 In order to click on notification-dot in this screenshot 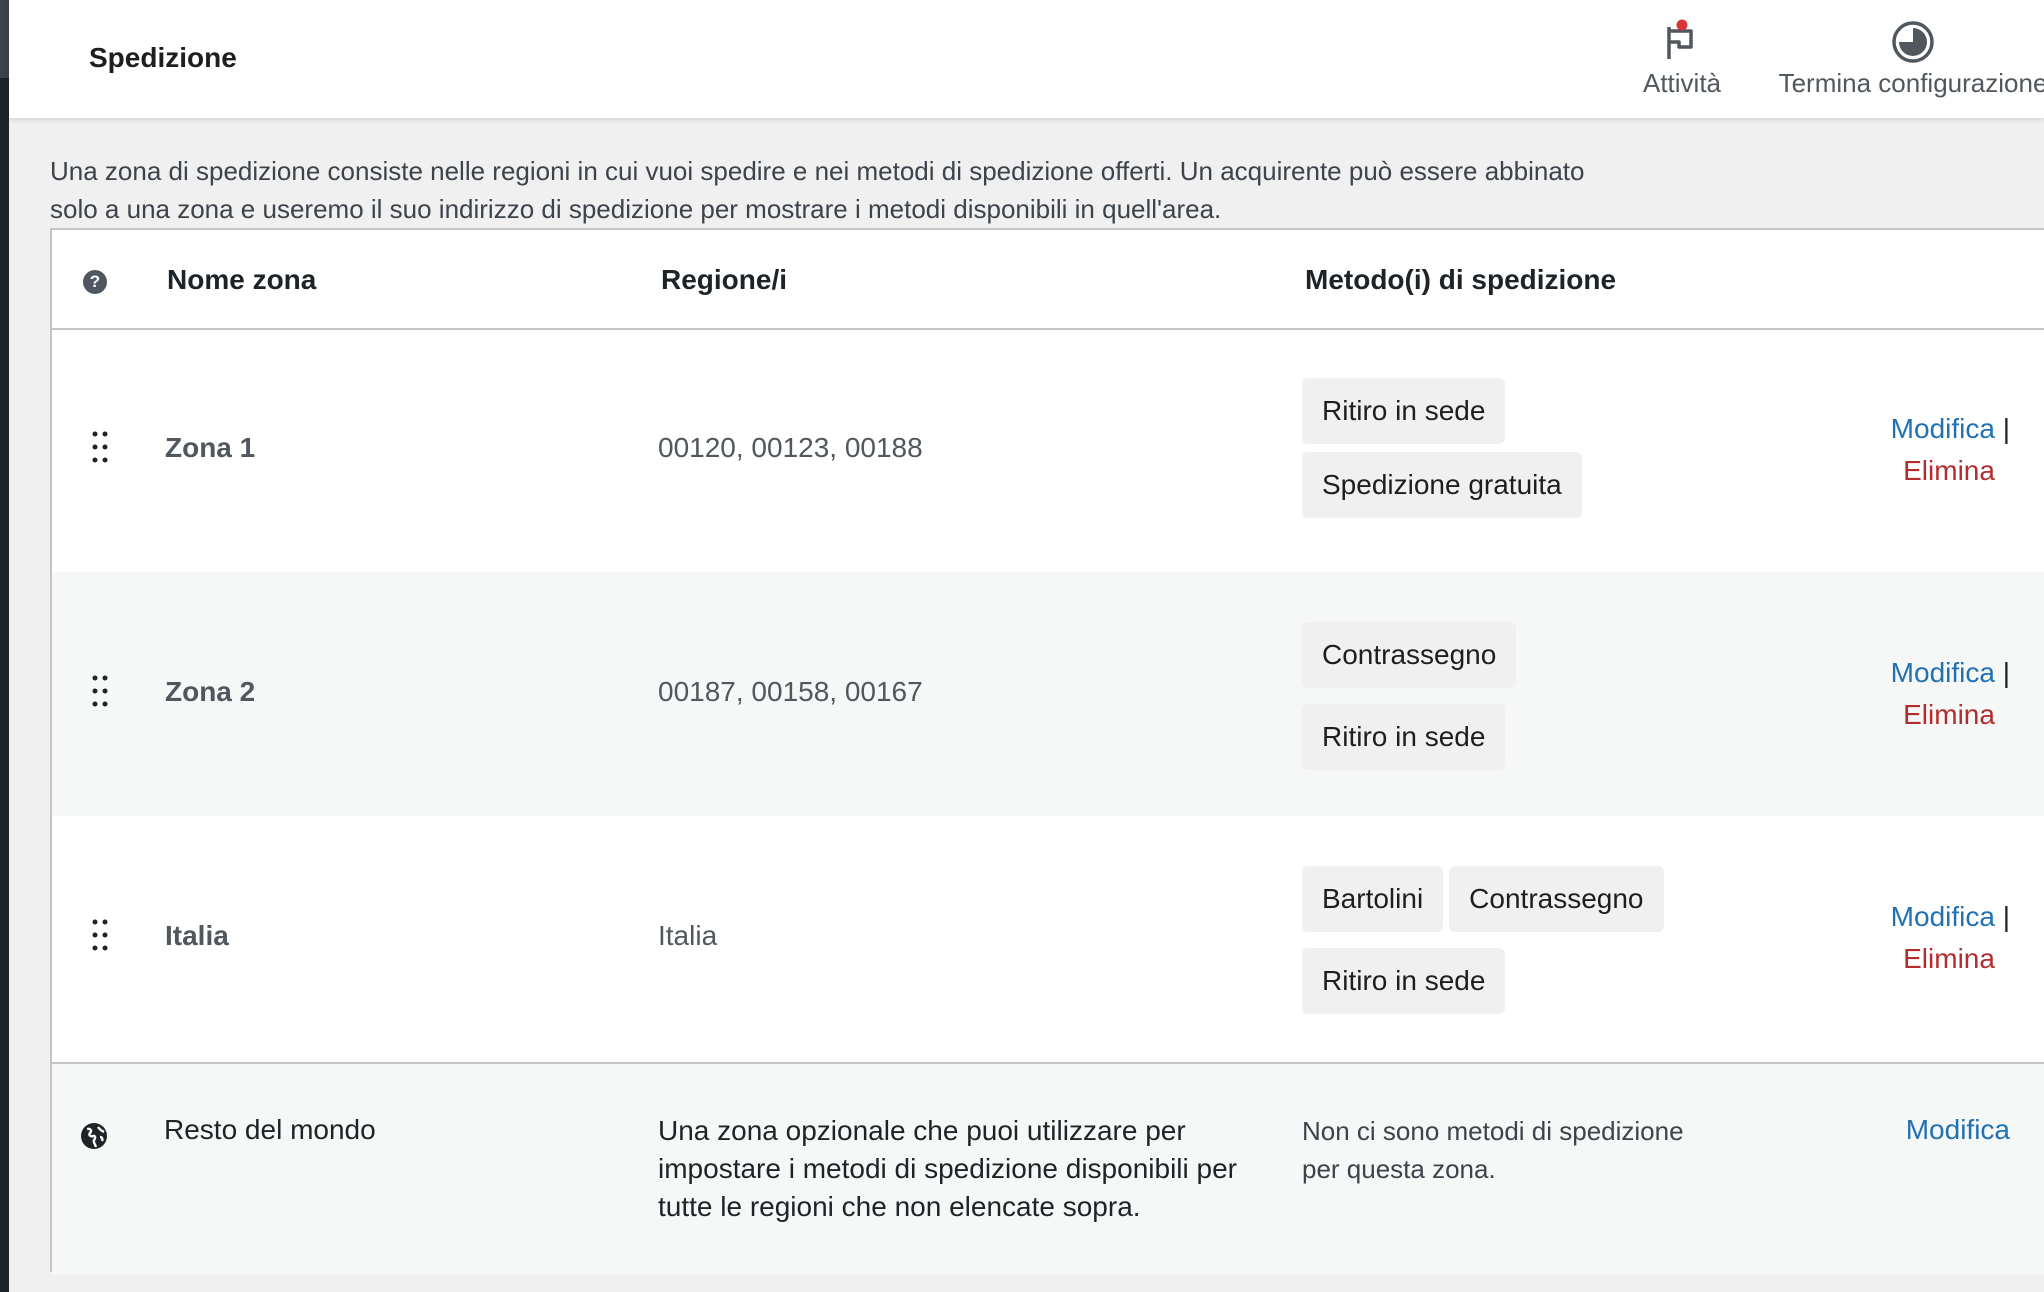, I will do `click(1682, 25)`.